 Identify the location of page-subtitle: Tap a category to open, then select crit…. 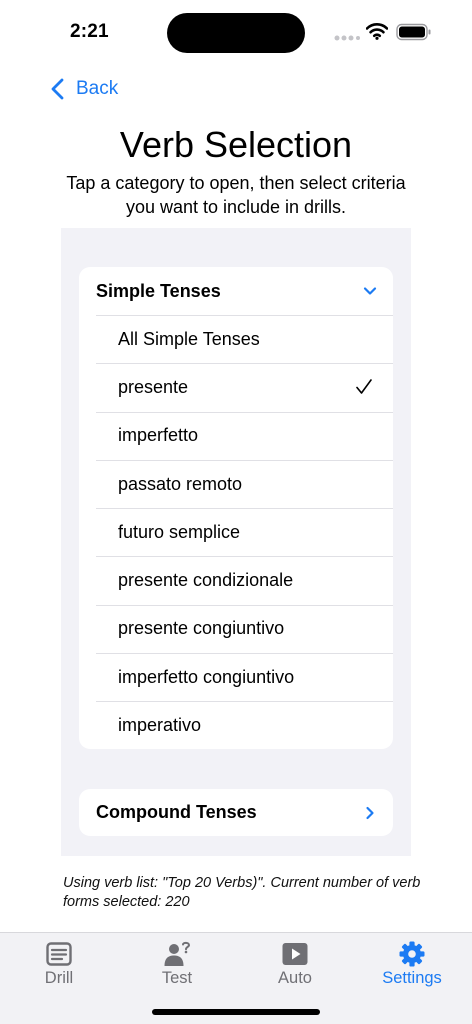
(236, 195).